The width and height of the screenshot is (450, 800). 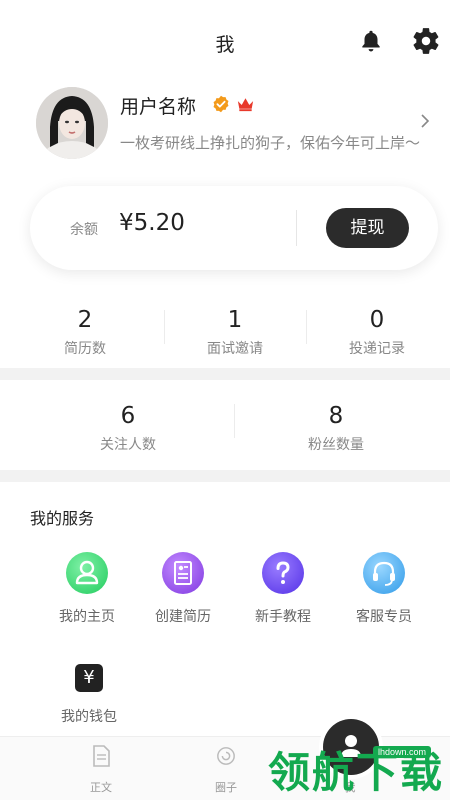 I want to click on stat-interview-invites: 1 面试邀请, so click(x=235, y=332).